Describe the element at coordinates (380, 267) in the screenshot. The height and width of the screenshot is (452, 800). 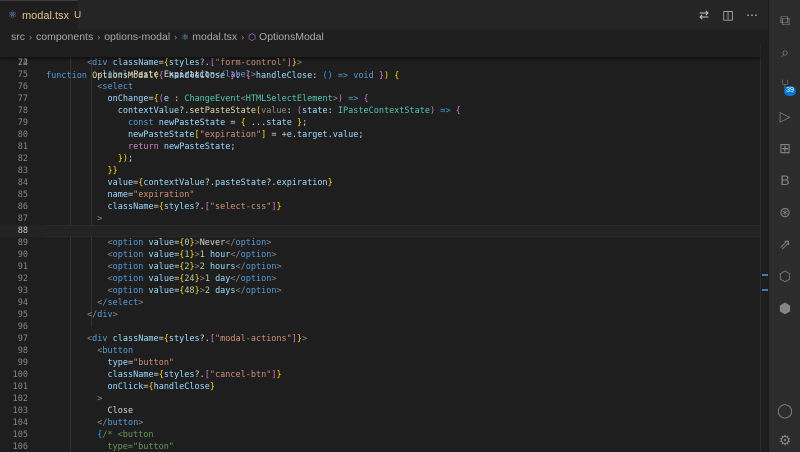
I see `code-line: 91 <option value={2}>2 hours</option>` at that location.